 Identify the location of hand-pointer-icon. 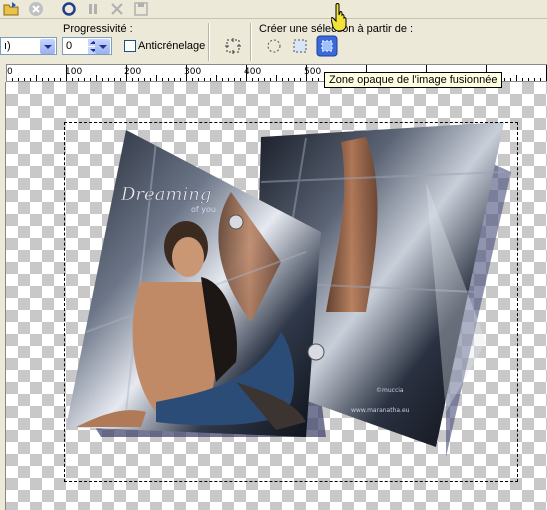
(339, 17).